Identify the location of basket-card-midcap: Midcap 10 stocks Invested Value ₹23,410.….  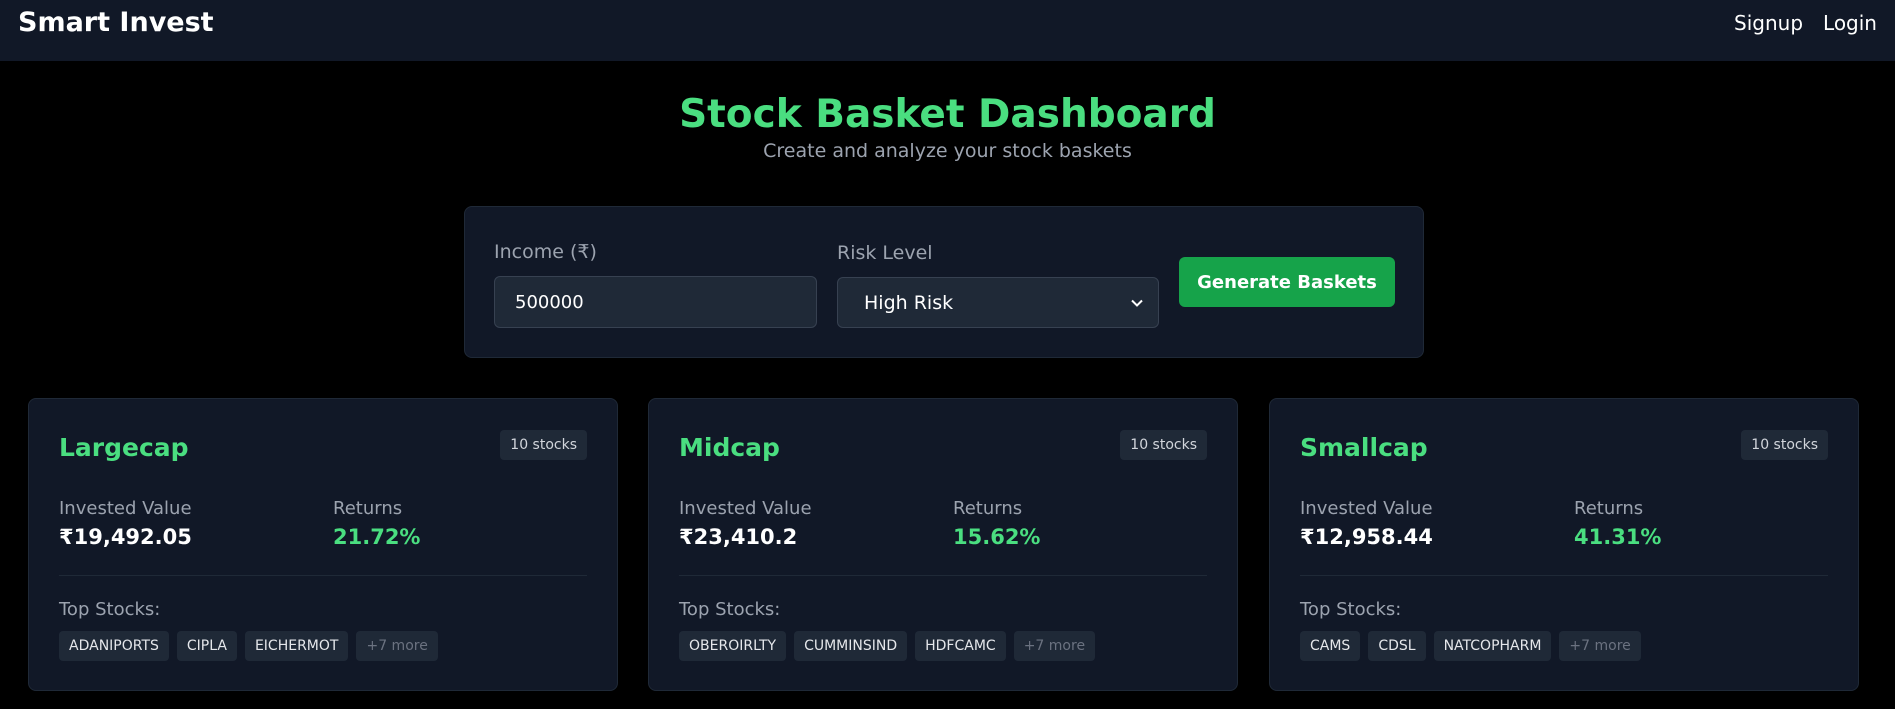
(943, 544).